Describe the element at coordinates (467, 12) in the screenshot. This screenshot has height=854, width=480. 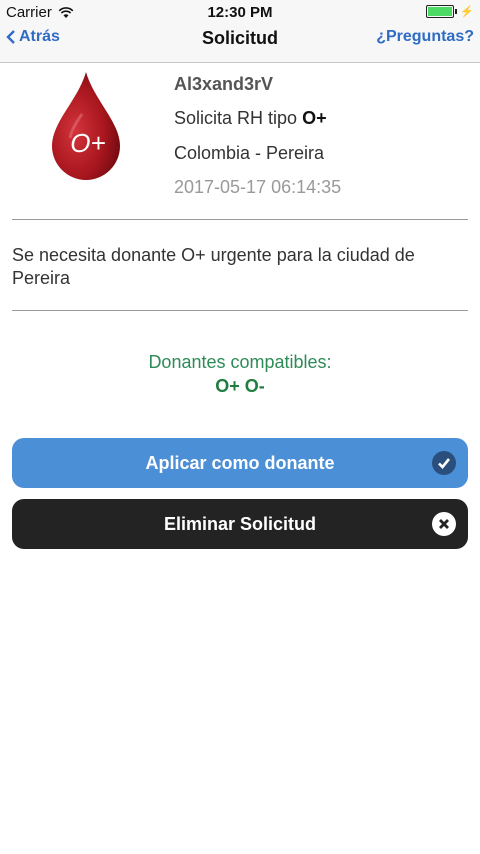
I see `charging-icon: ⚡` at that location.